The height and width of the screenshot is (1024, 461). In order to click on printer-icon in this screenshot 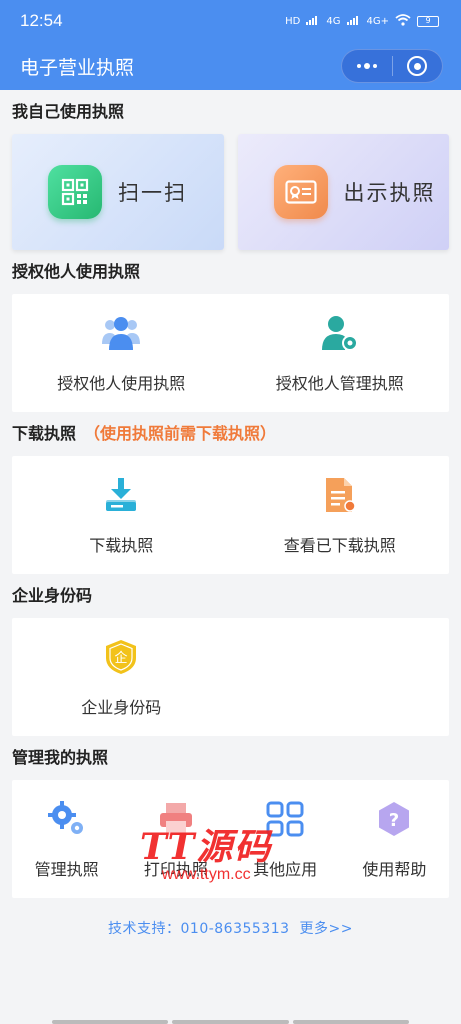, I will do `click(176, 819)`.